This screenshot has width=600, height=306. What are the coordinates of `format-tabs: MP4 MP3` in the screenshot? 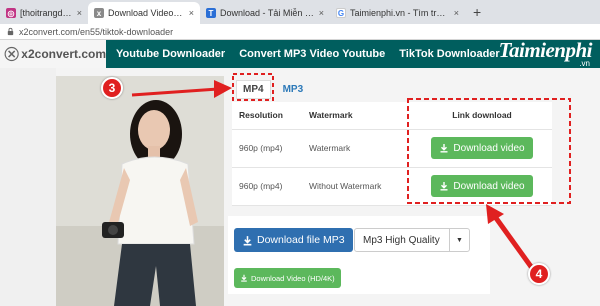 It's located at (269, 89).